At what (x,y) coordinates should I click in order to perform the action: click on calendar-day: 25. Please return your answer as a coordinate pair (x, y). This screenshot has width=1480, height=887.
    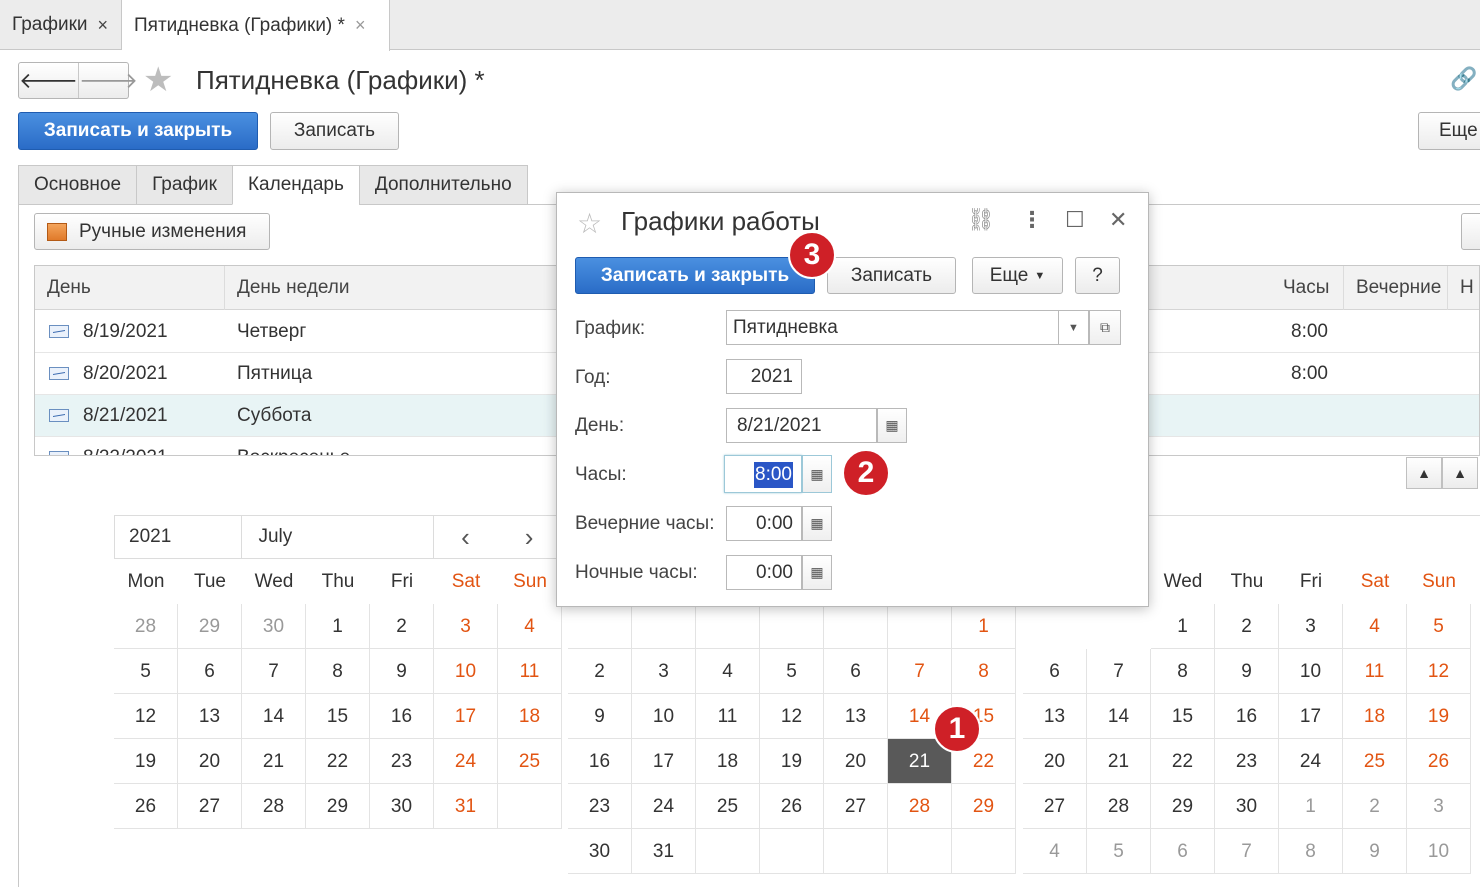
    Looking at the image, I should click on (728, 806).